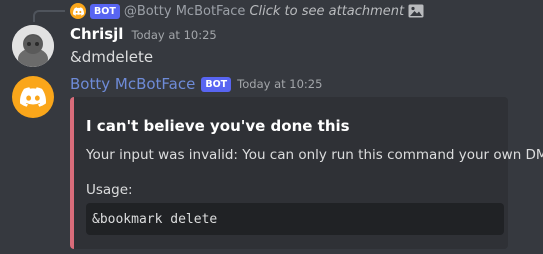 This screenshot has width=543, height=254. I want to click on user-avatar, so click(33, 46).